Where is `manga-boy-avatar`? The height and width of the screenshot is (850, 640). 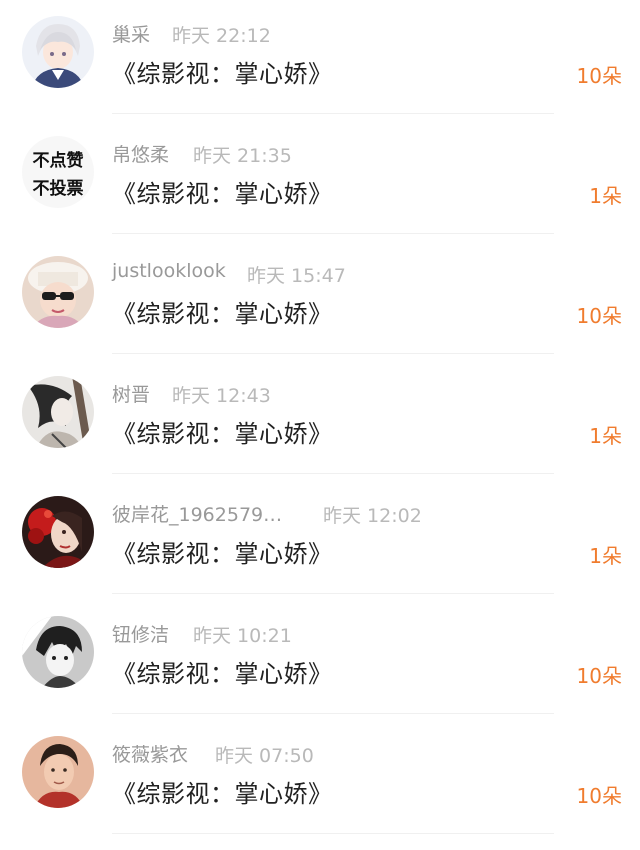
manga-boy-avatar is located at coordinates (58, 652).